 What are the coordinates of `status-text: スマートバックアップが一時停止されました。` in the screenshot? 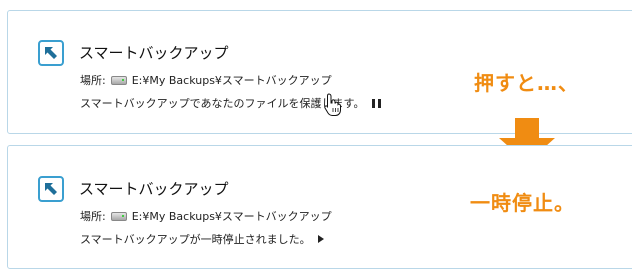 It's located at (195, 239).